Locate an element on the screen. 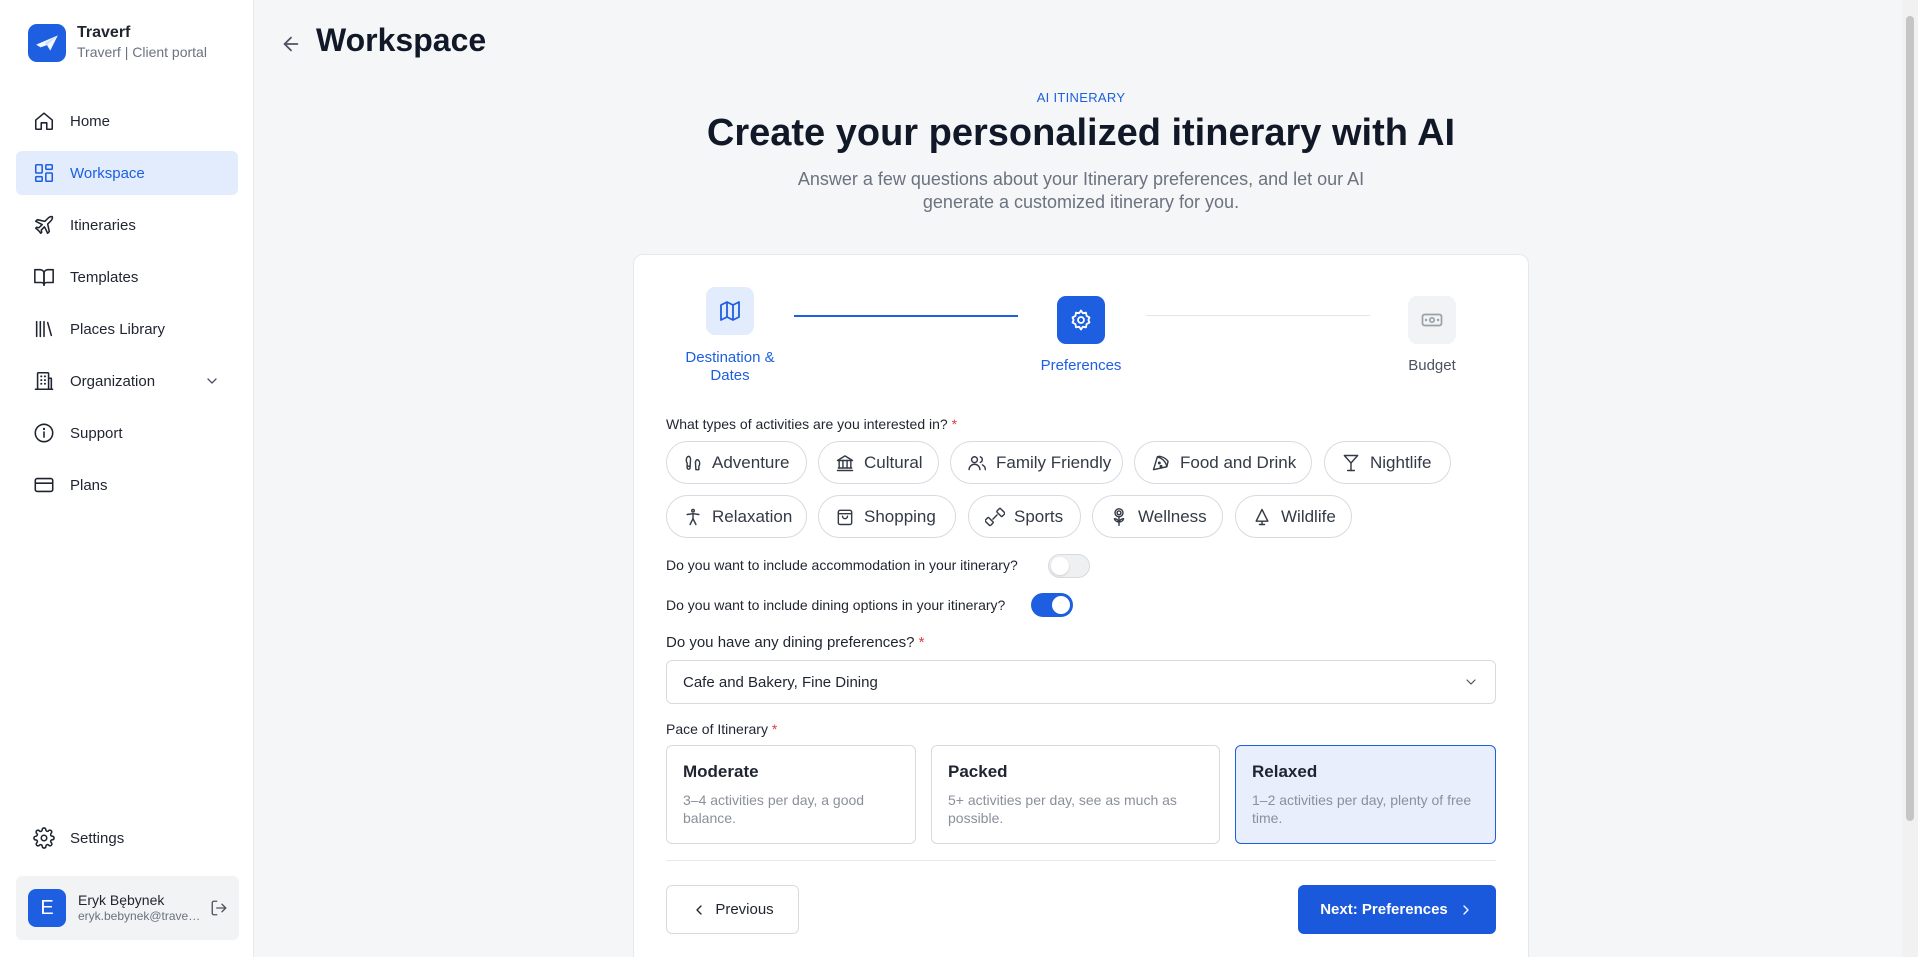 The height and width of the screenshot is (957, 1918). chip-sports: Sports is located at coordinates (1024, 516).